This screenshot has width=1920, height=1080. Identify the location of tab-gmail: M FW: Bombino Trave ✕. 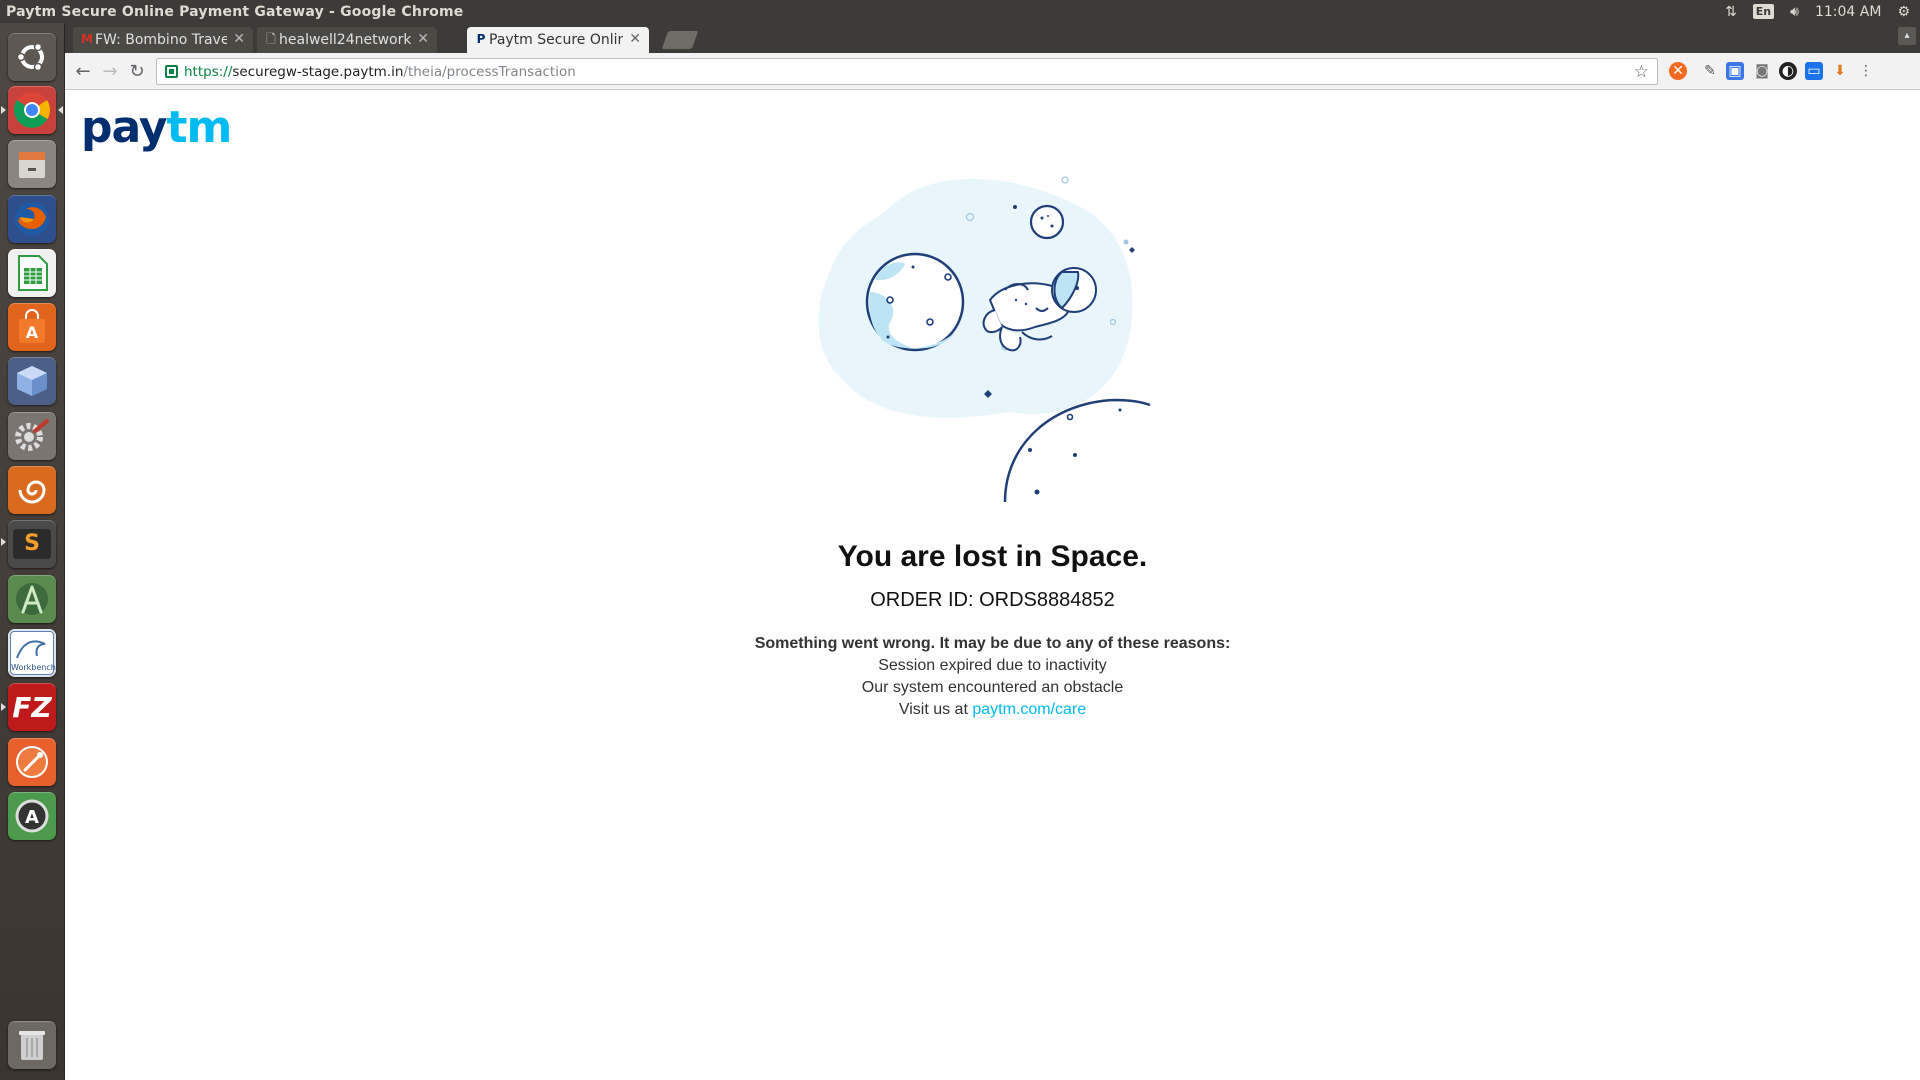
(163, 40).